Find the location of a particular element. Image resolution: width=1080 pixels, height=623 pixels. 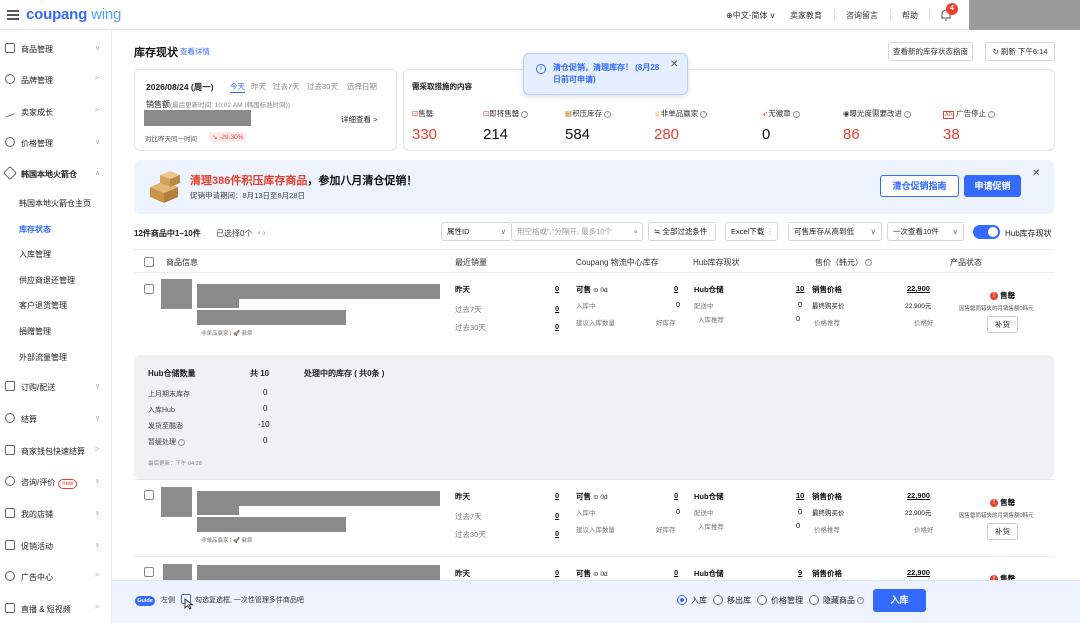

pagination-arrows: ‹ › is located at coordinates (262, 232).